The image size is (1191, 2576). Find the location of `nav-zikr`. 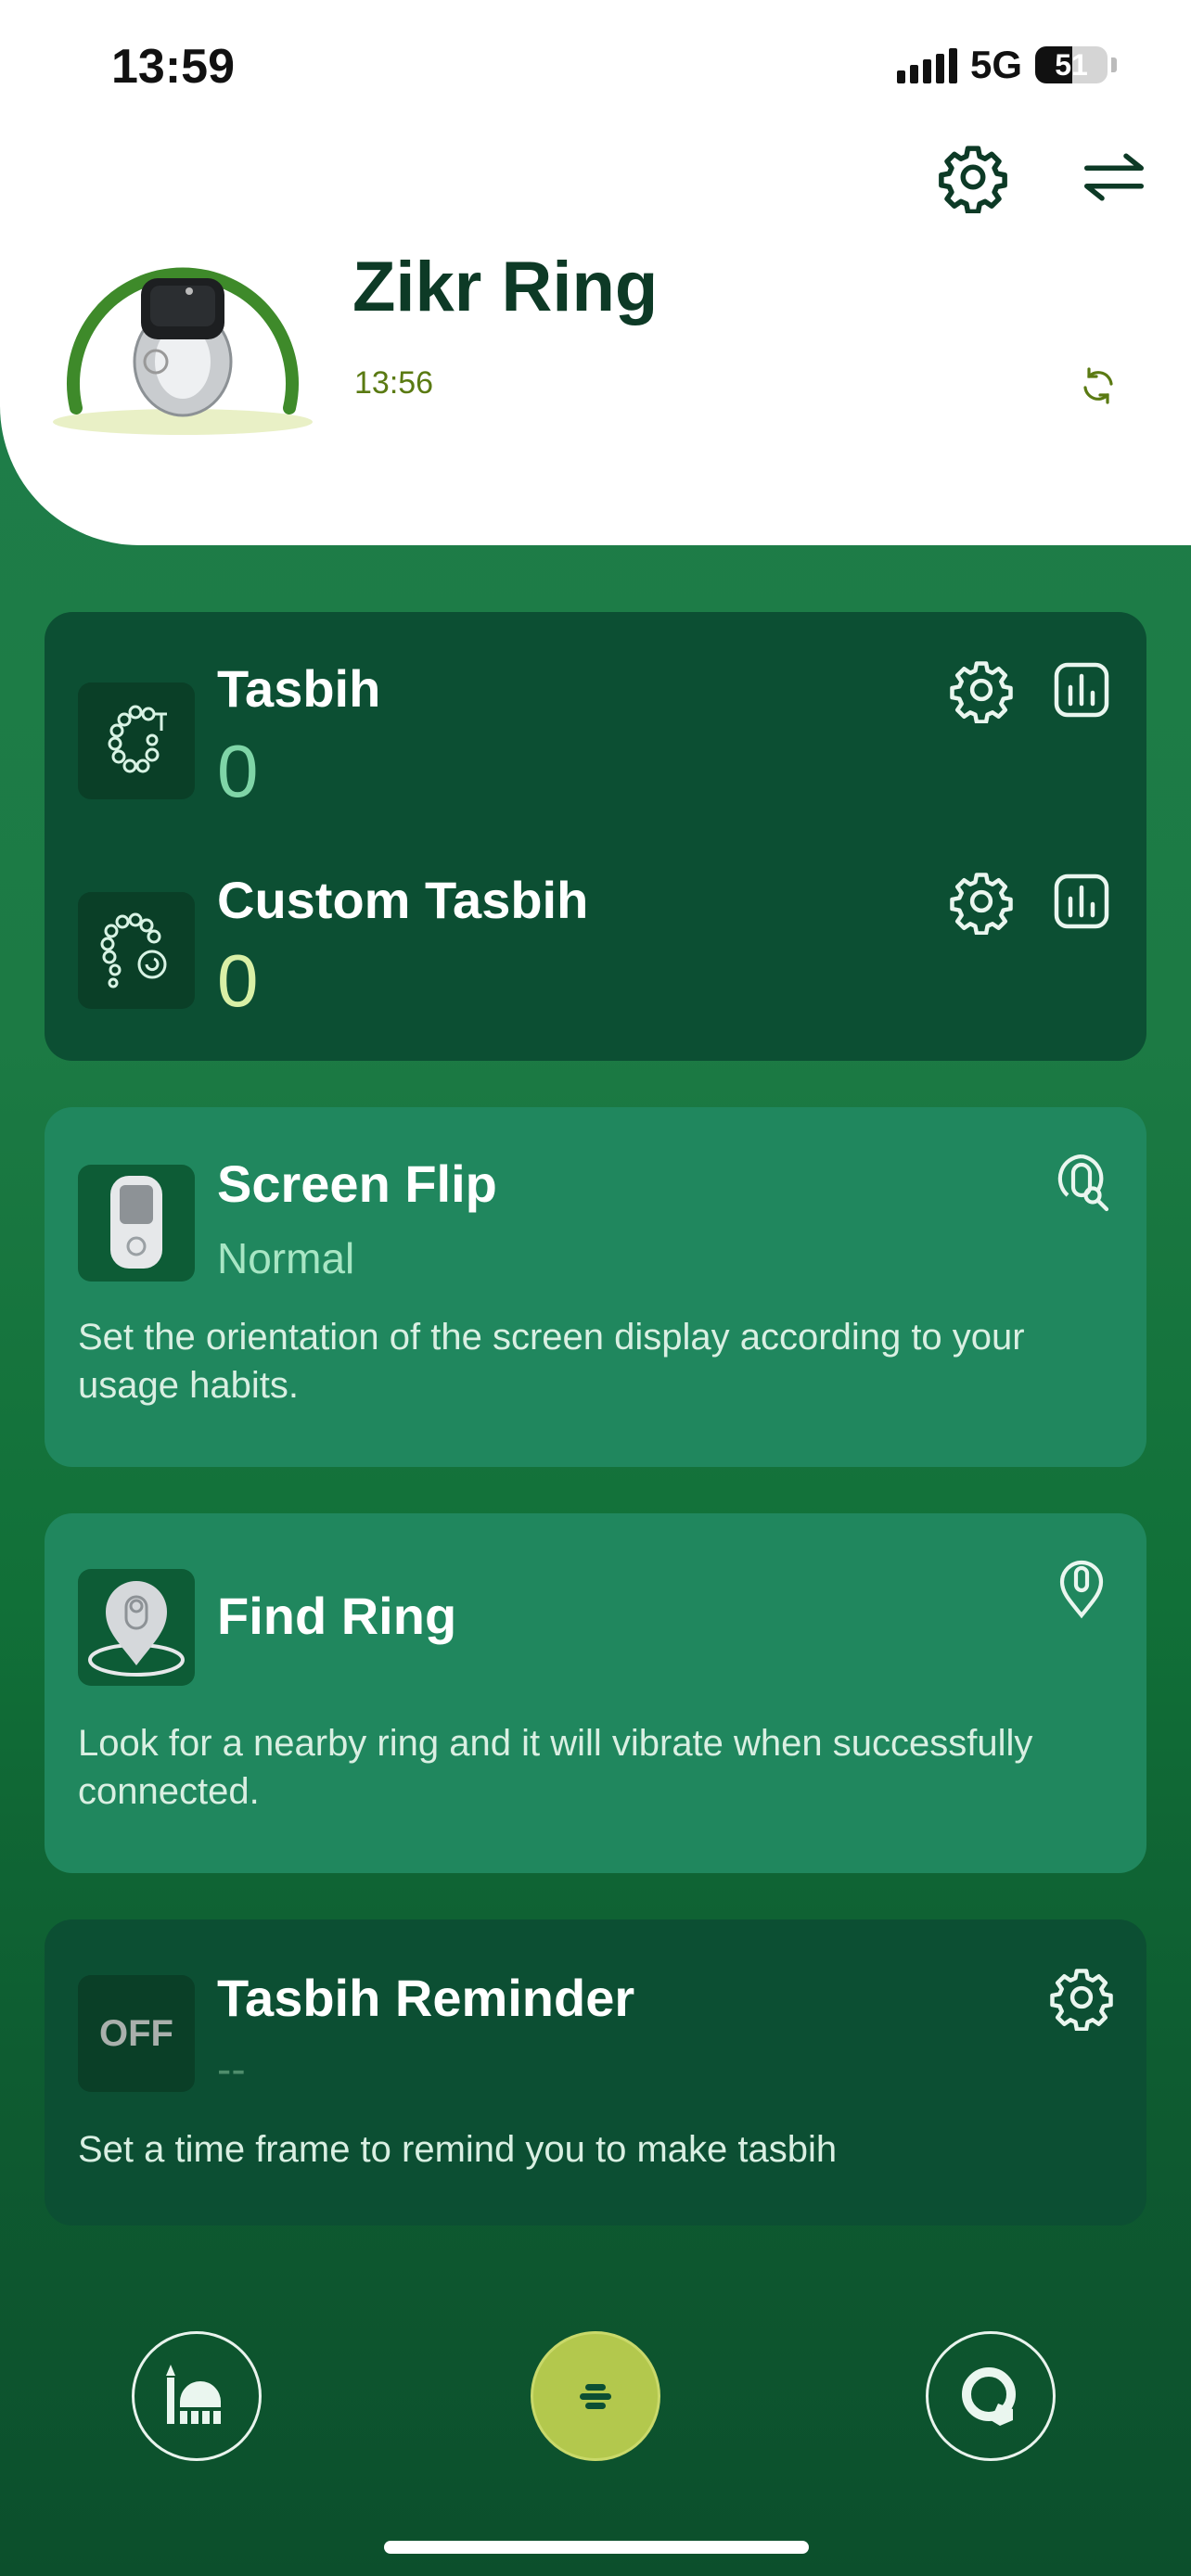

nav-zikr is located at coordinates (595, 2396).